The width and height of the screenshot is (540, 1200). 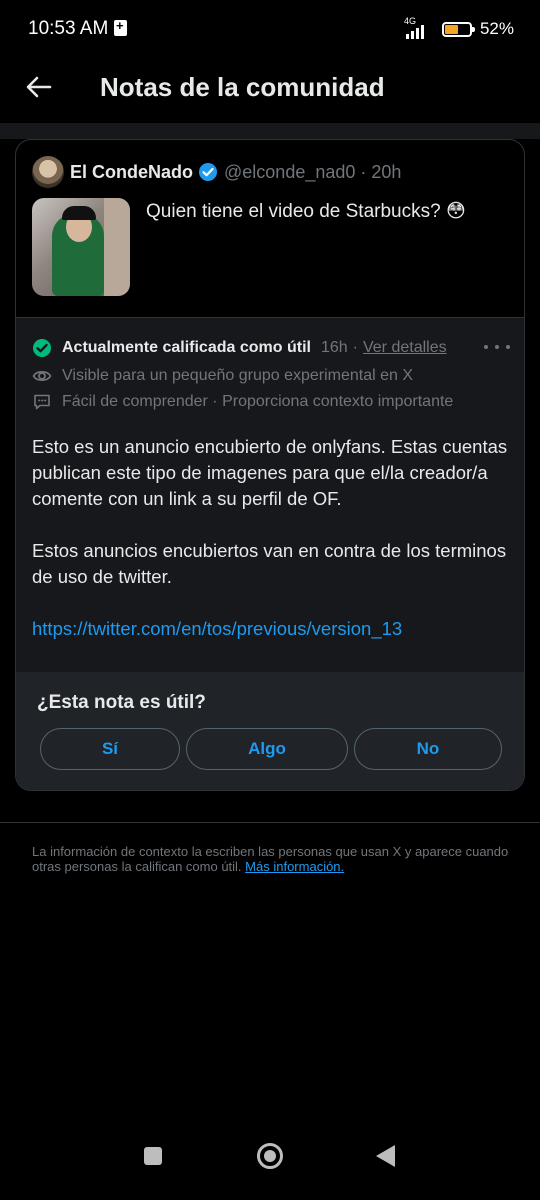 I want to click on status-time: 10:53 AM, so click(x=68, y=28).